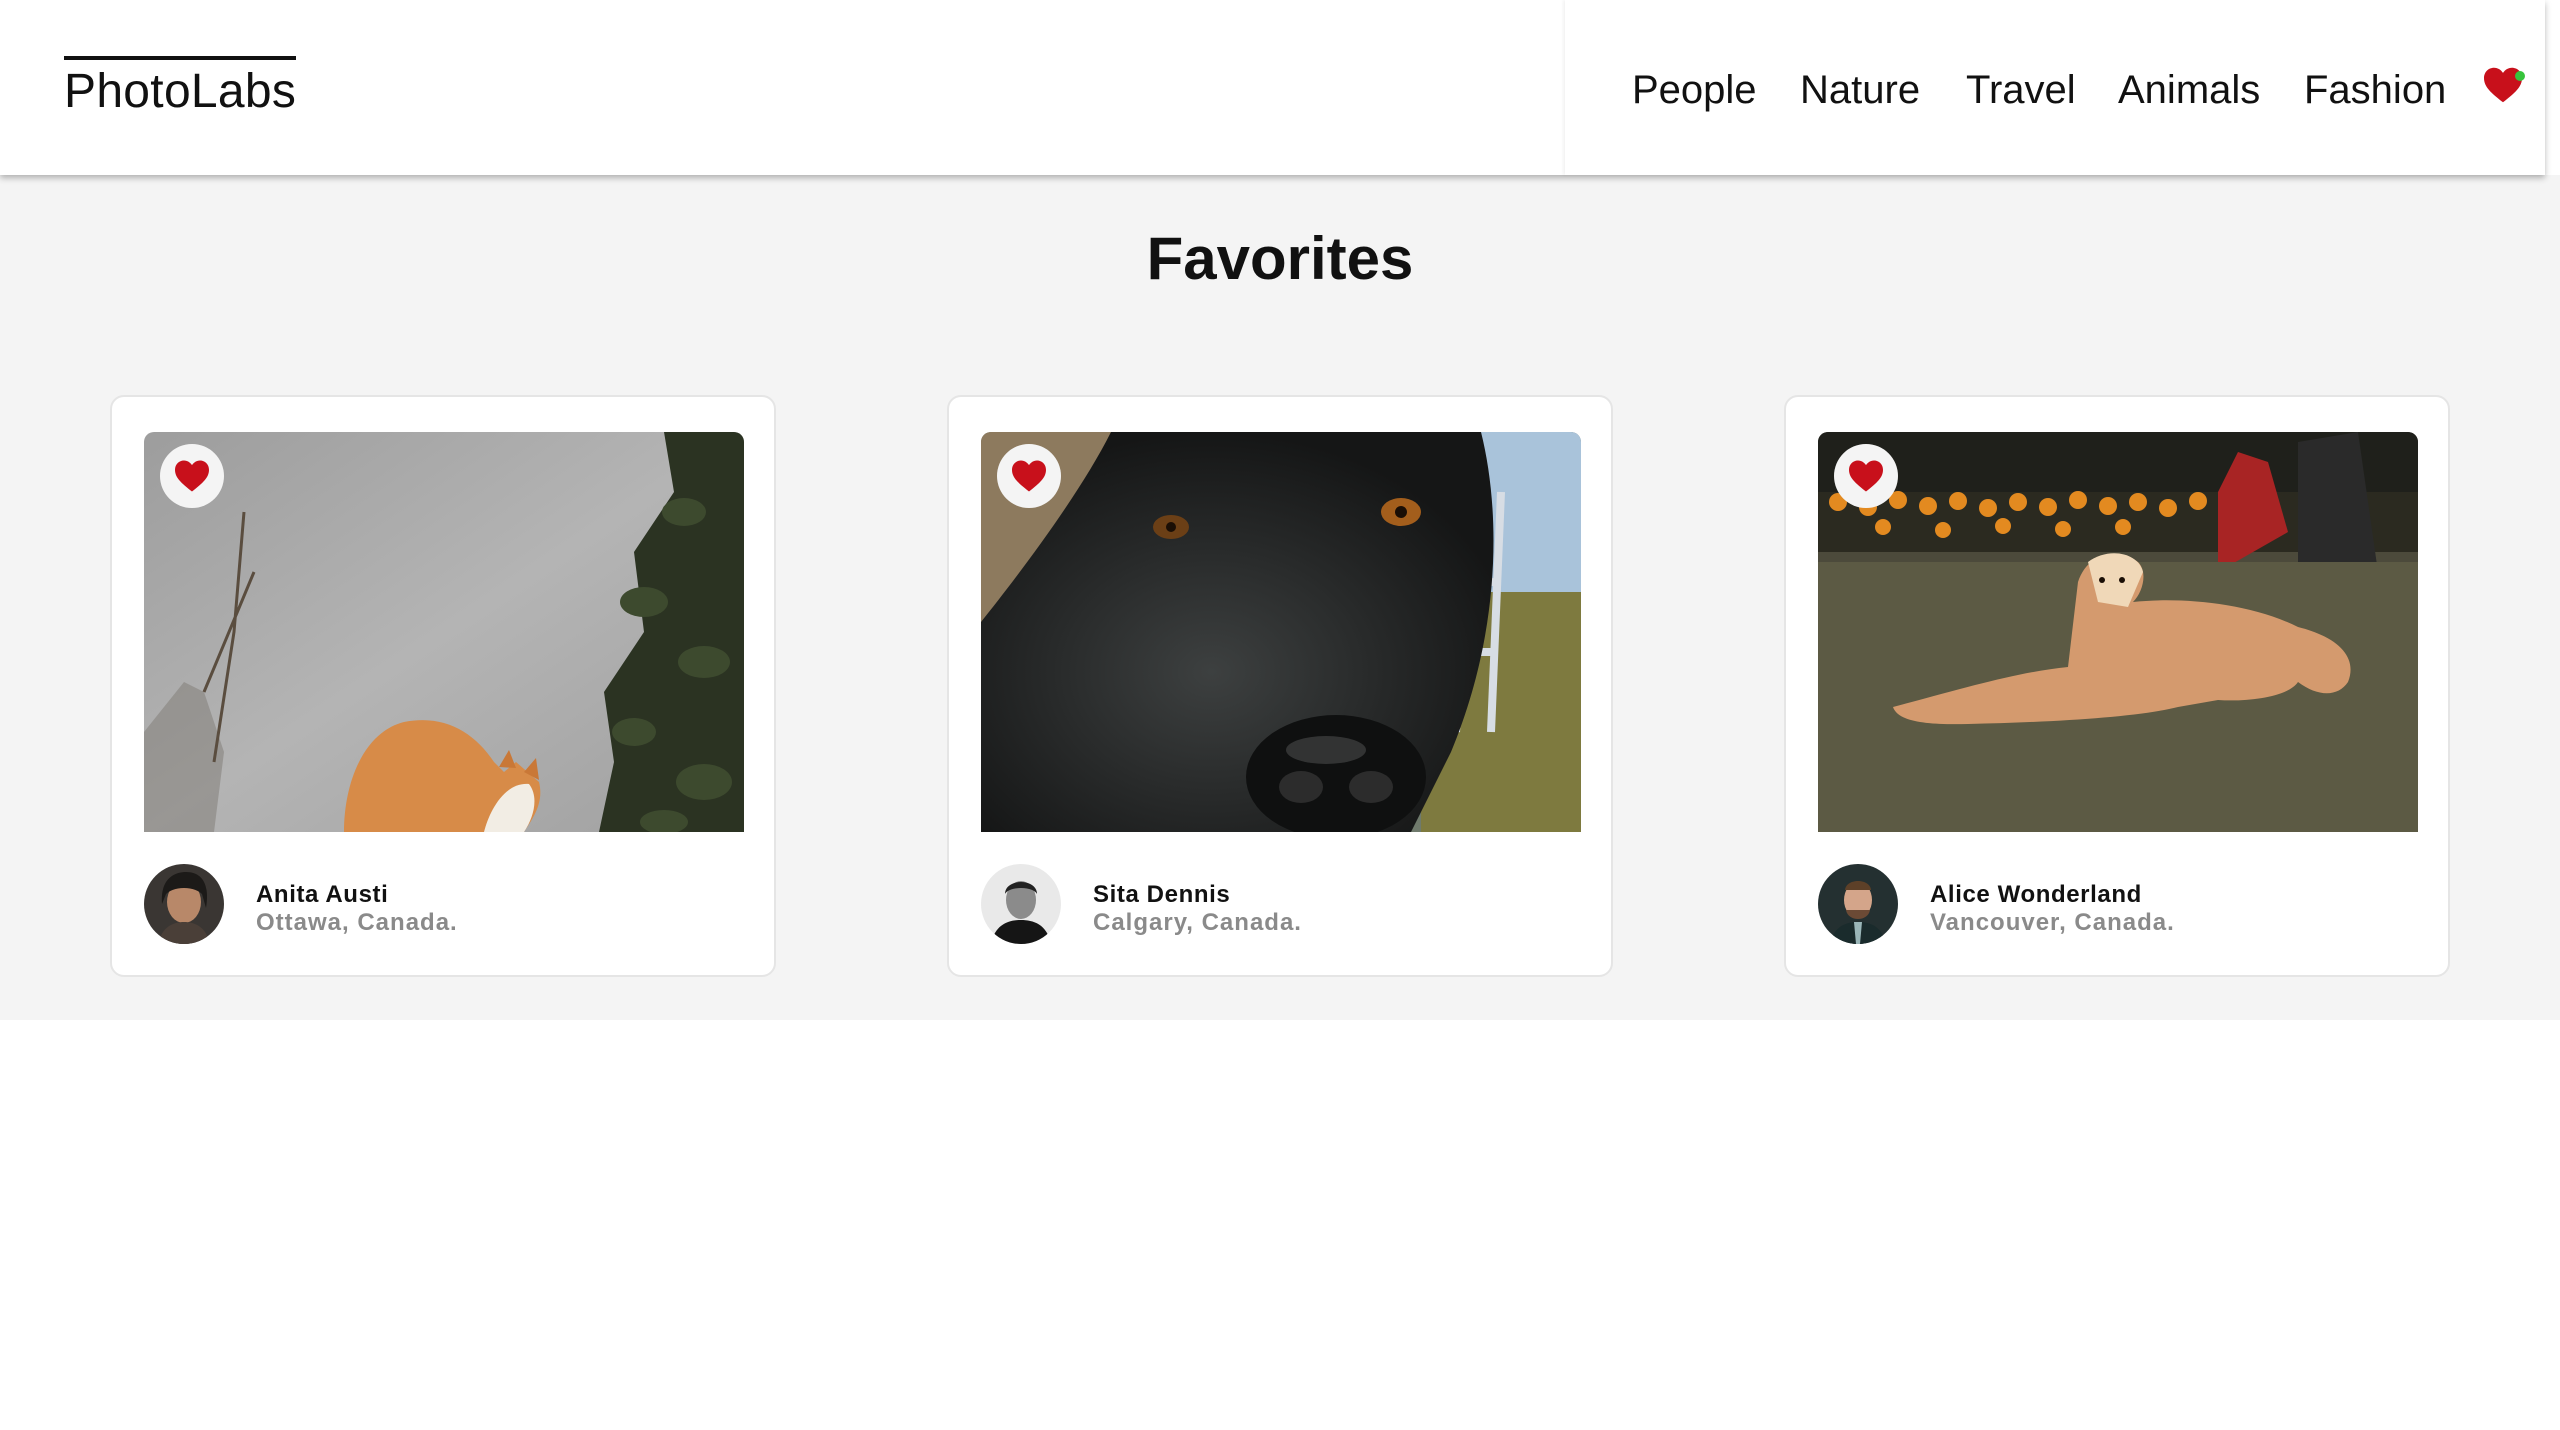 This screenshot has width=2560, height=1430. Describe the element at coordinates (357, 922) in the screenshot. I see `user-location: Ottawa, Canada.` at that location.